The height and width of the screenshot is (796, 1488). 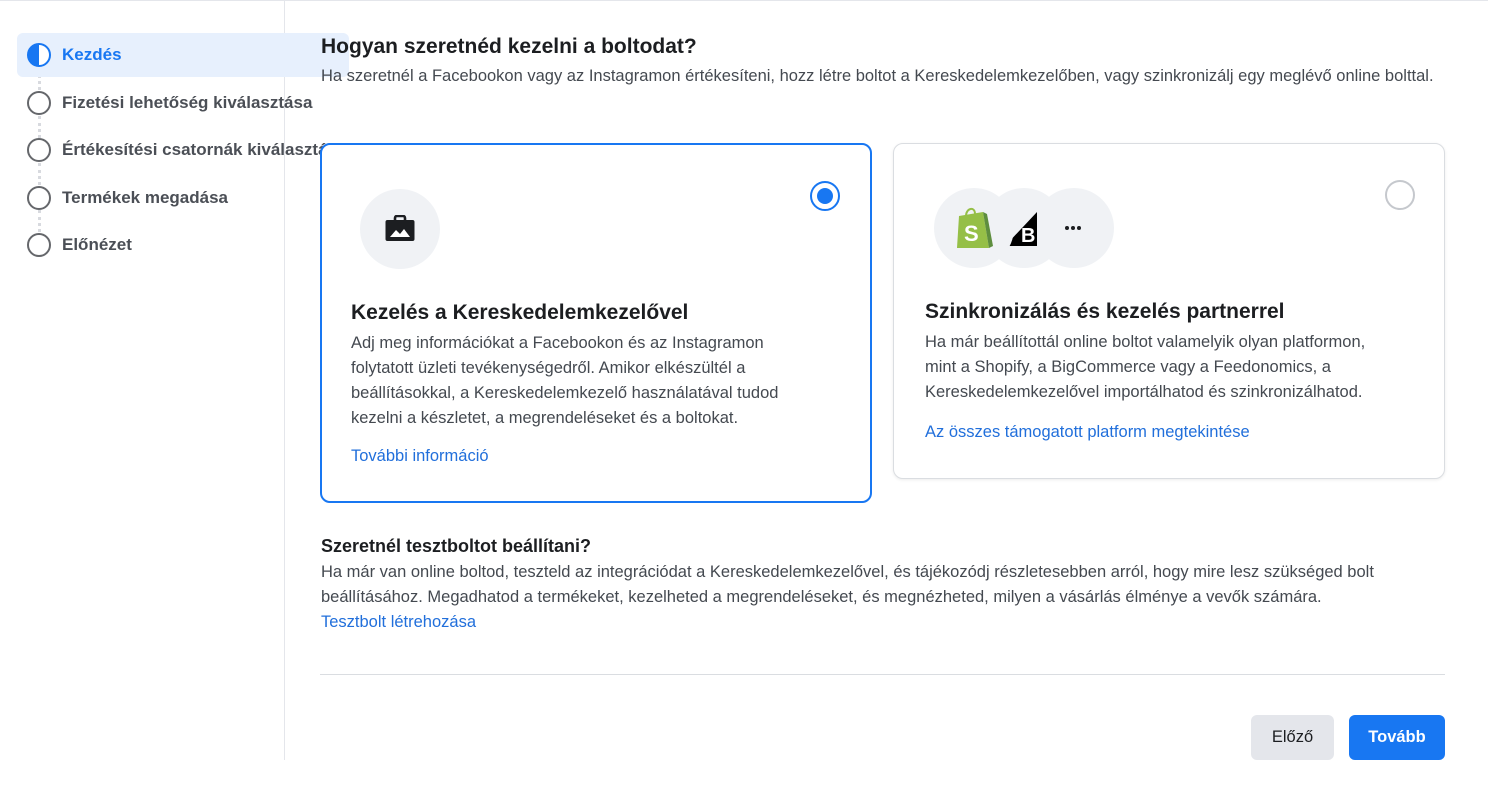 I want to click on step-label: Kezdés, so click(x=92, y=54).